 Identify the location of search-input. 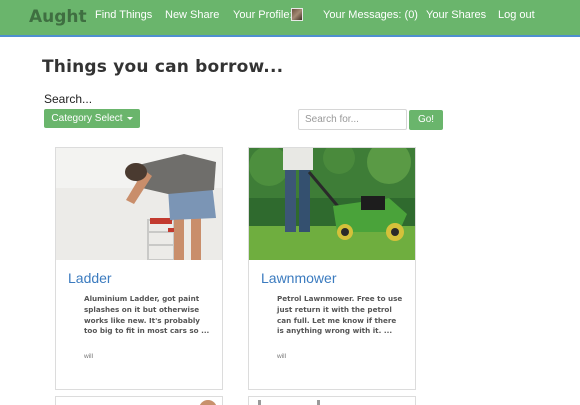
(352, 119).